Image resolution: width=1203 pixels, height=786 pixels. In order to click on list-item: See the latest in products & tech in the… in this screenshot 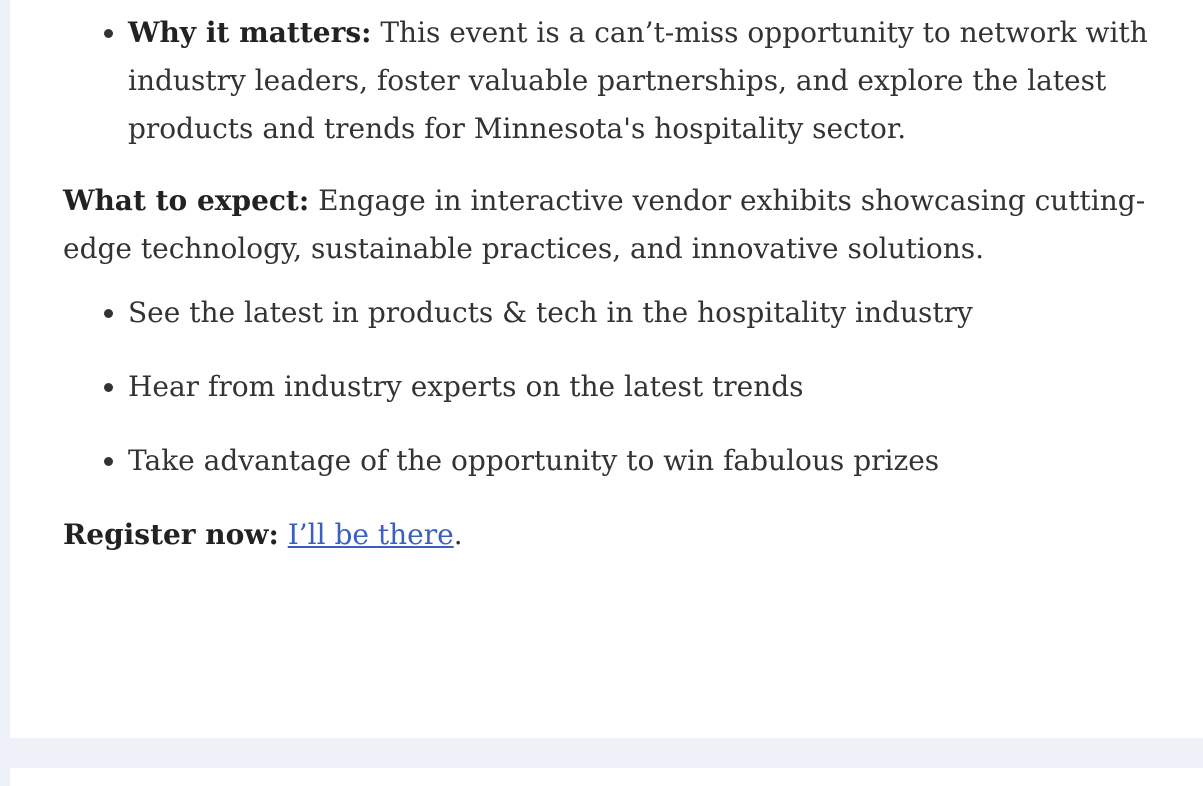, I will do `click(665, 313)`.